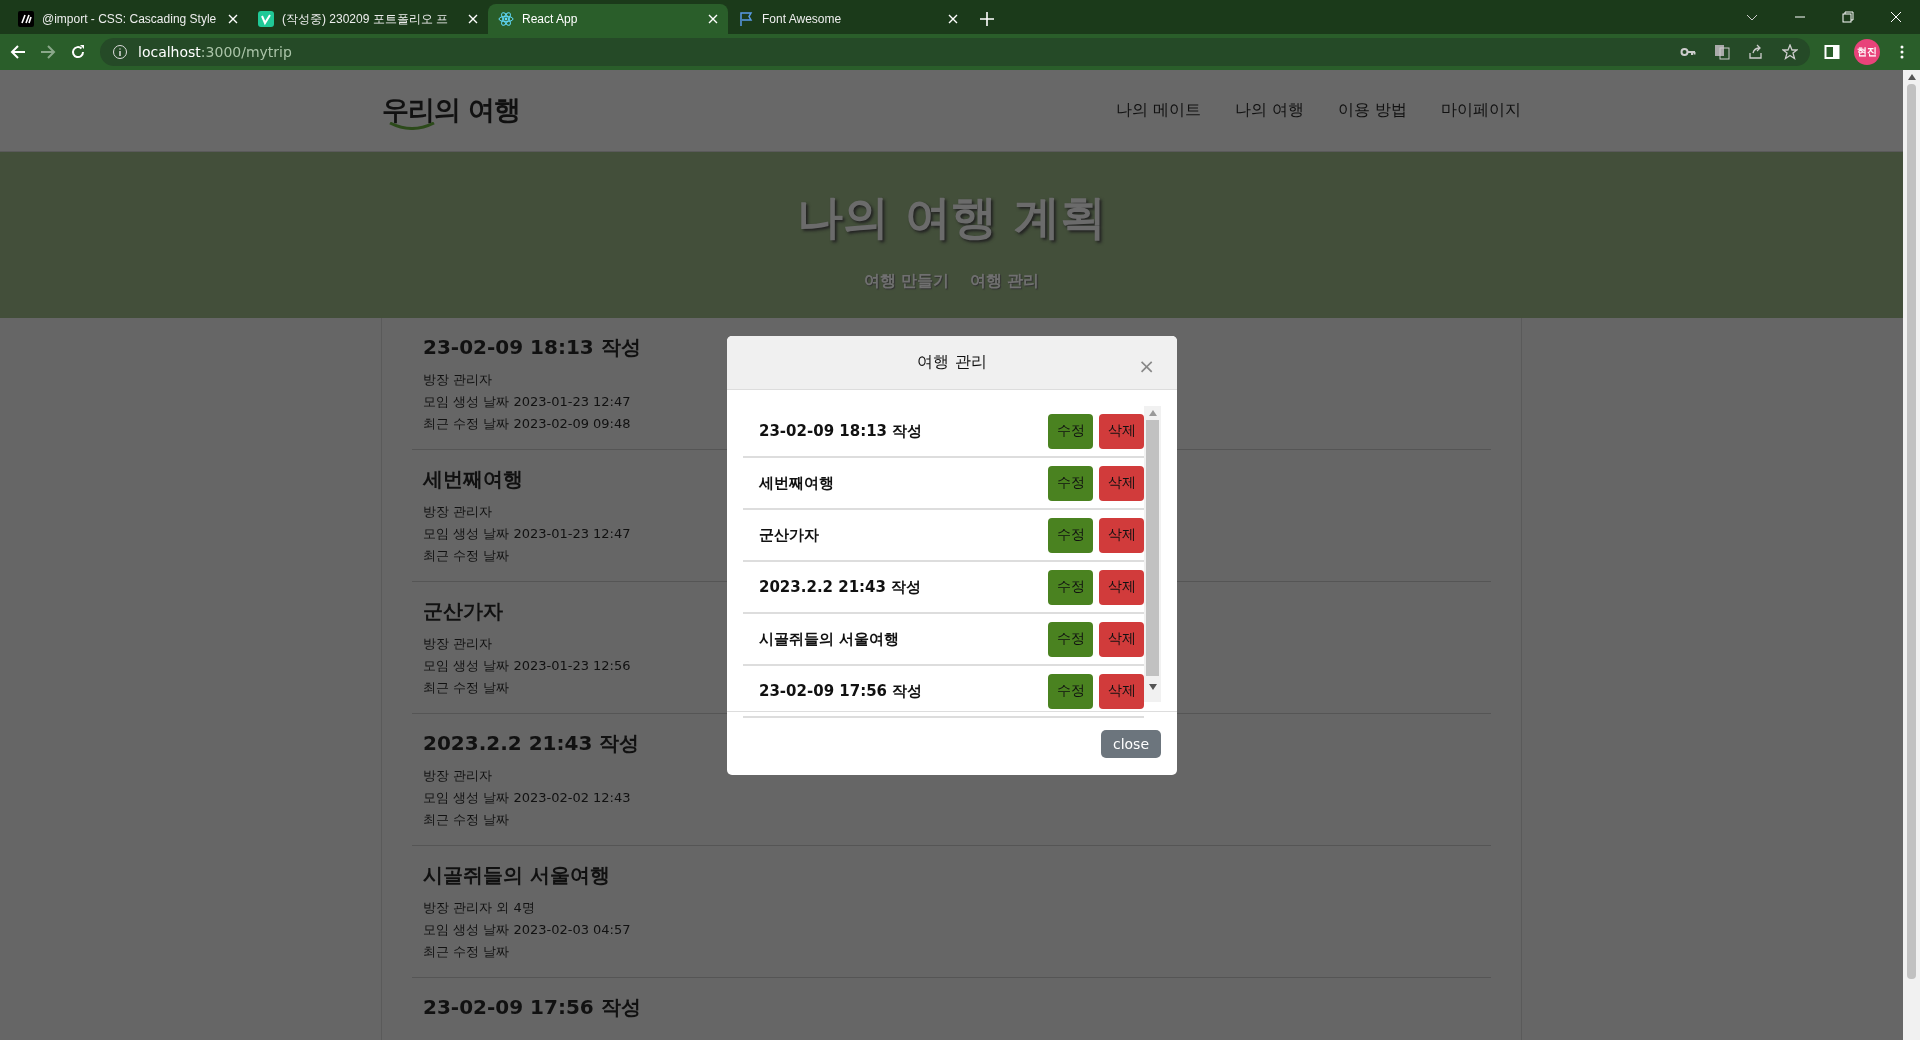 The image size is (1920, 1040). What do you see at coordinates (1372, 110) in the screenshot?
I see `nav-link: 이용 방법` at bounding box center [1372, 110].